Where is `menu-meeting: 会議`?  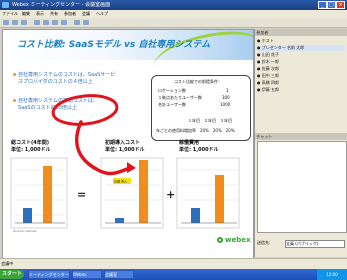 menu-meeting: 会議 is located at coordinates (86, 14).